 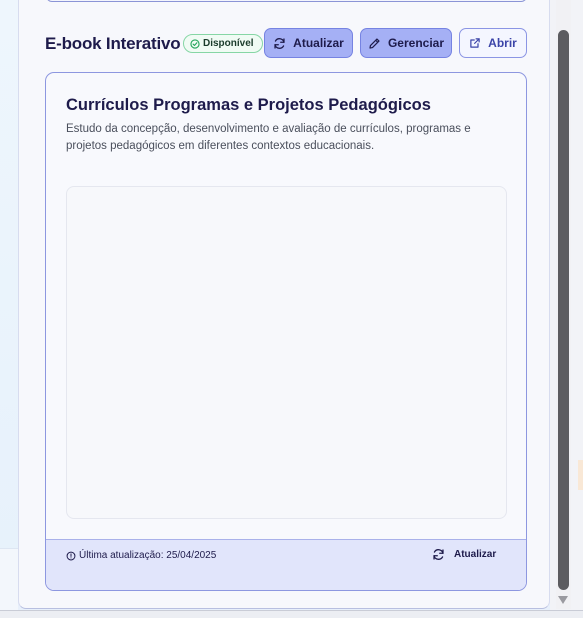 I want to click on status-badge-label: Disponível, so click(x=228, y=43).